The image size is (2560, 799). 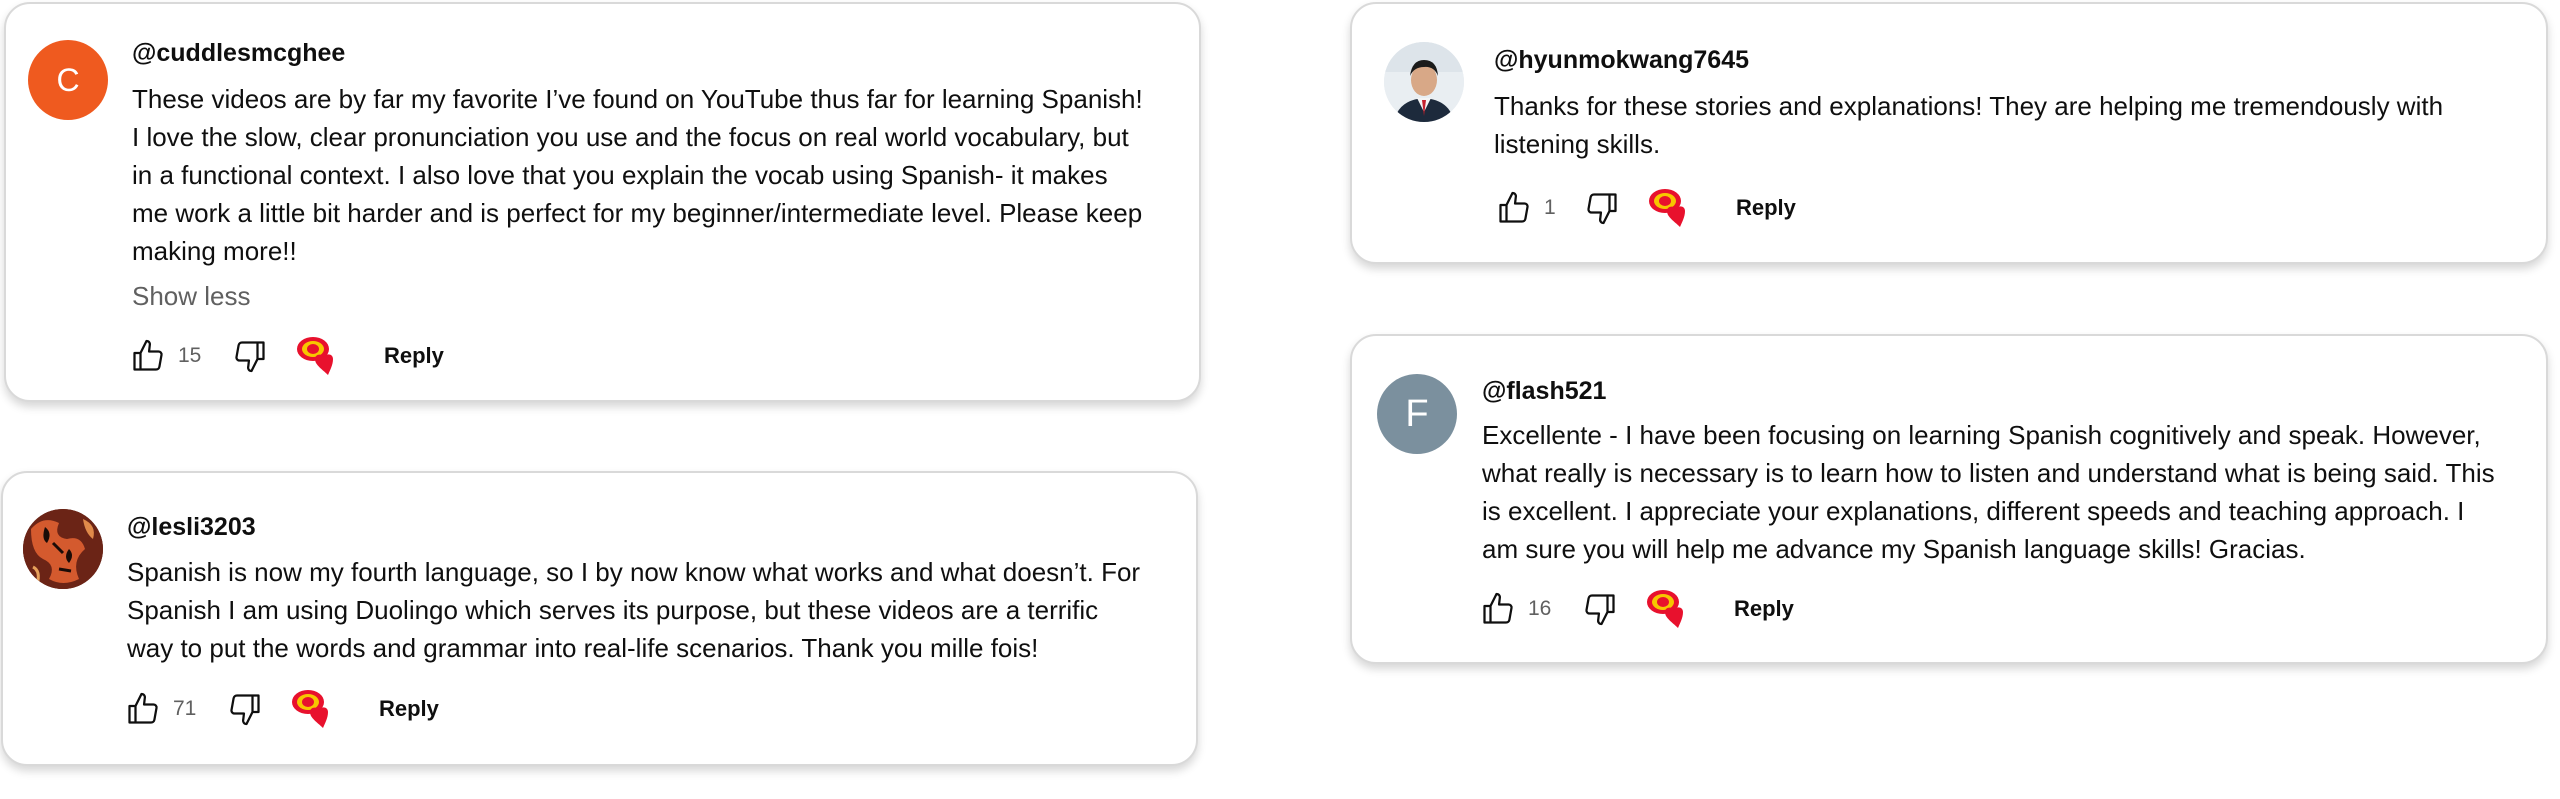 I want to click on comment-line: listening skills., so click(x=1577, y=144).